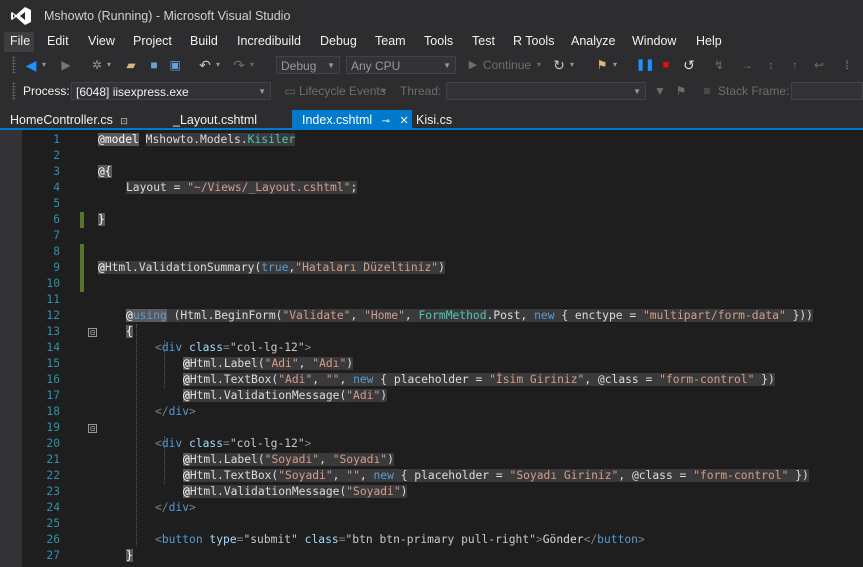 The width and height of the screenshot is (863, 567). What do you see at coordinates (97, 65) in the screenshot?
I see `new-project-icon: ✲` at bounding box center [97, 65].